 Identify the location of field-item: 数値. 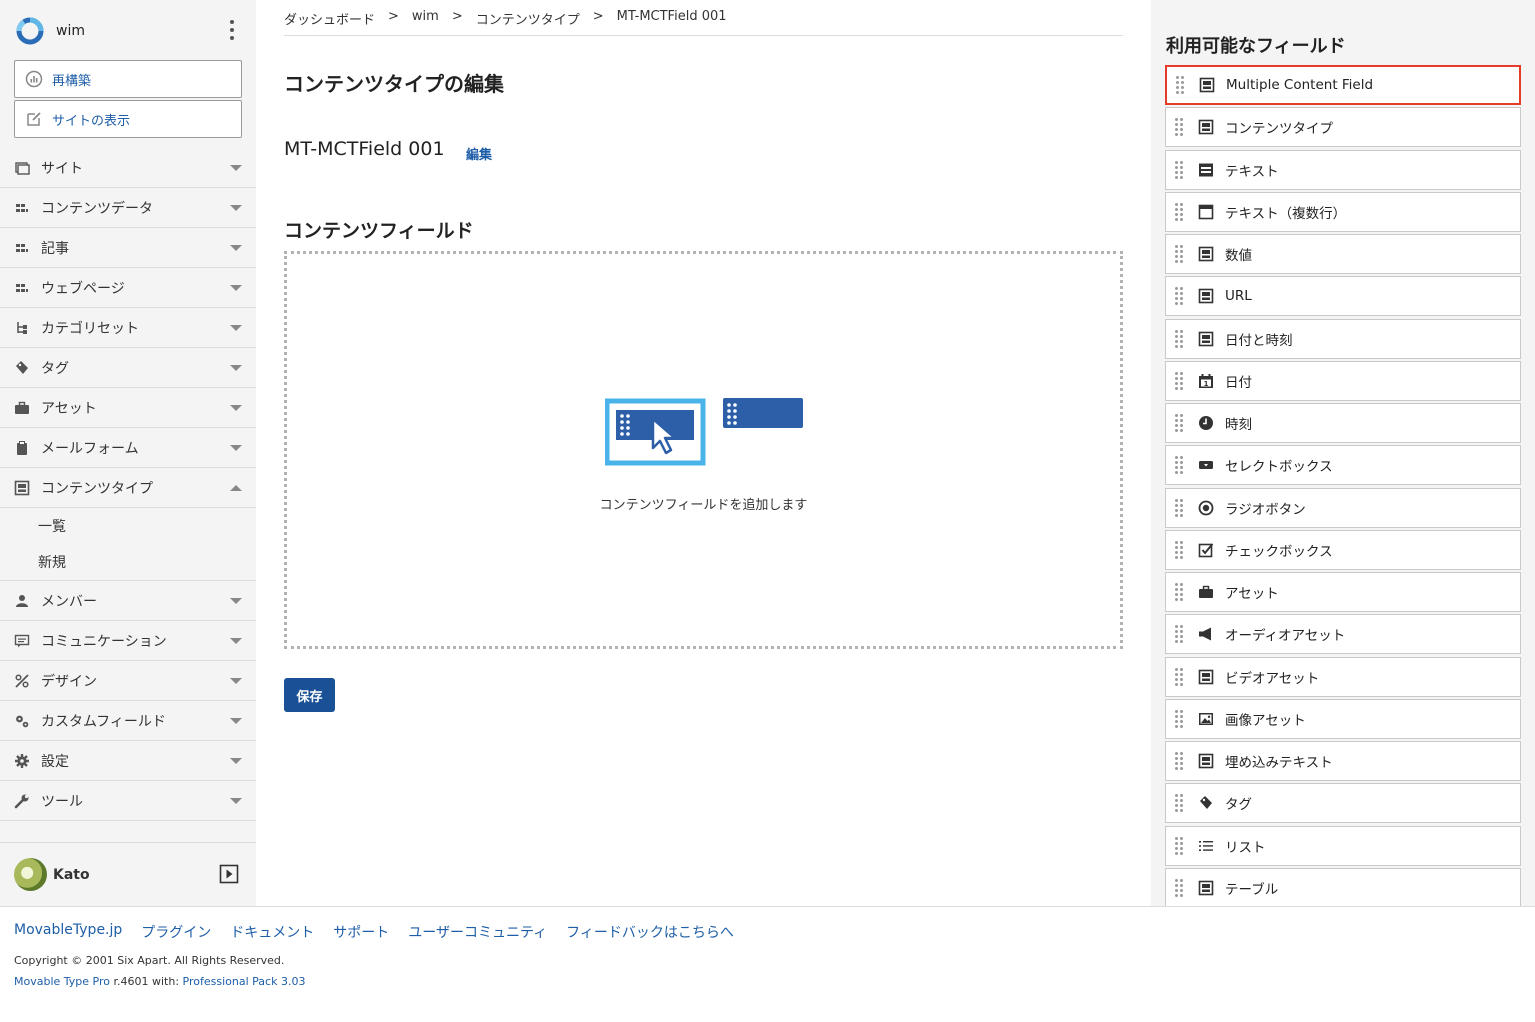
(1343, 254).